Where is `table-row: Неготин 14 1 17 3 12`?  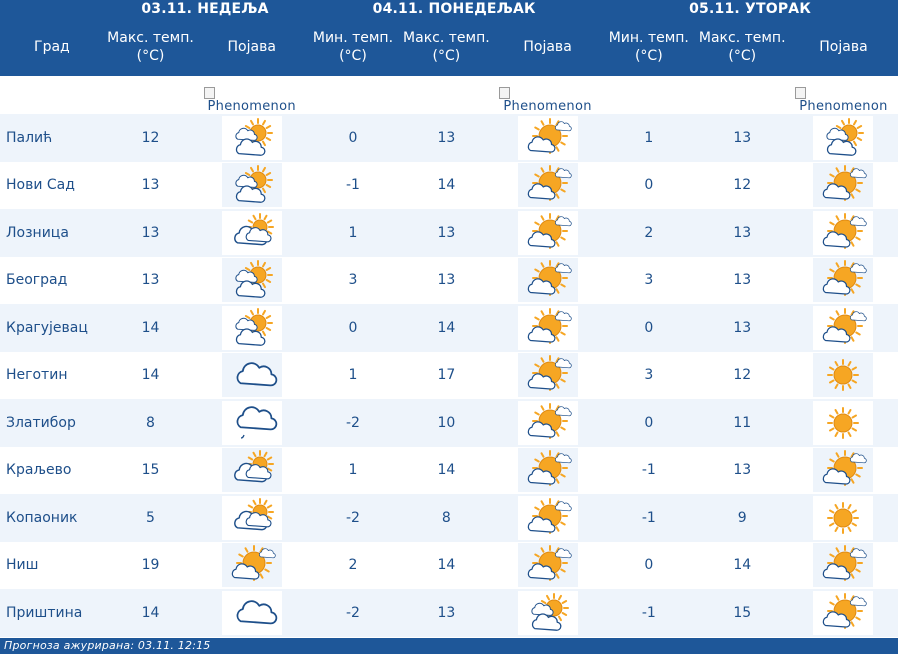 table-row: Неготин 14 1 17 3 12 is located at coordinates (449, 375).